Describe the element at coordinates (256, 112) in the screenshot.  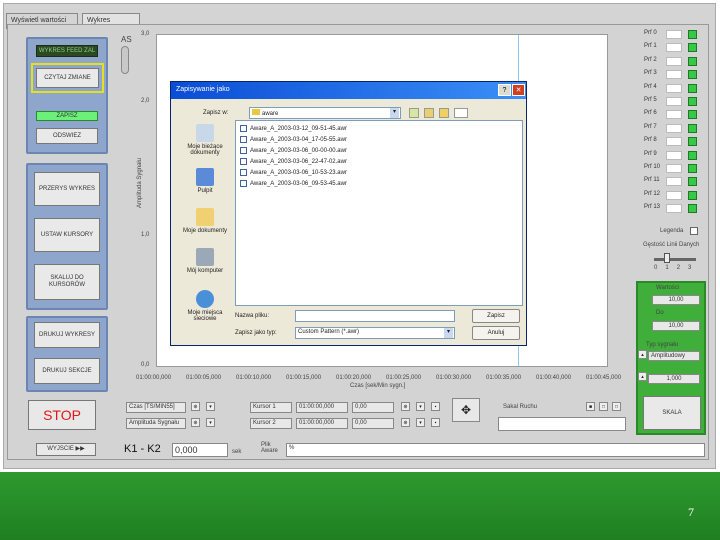
I see `folder-icon` at that location.